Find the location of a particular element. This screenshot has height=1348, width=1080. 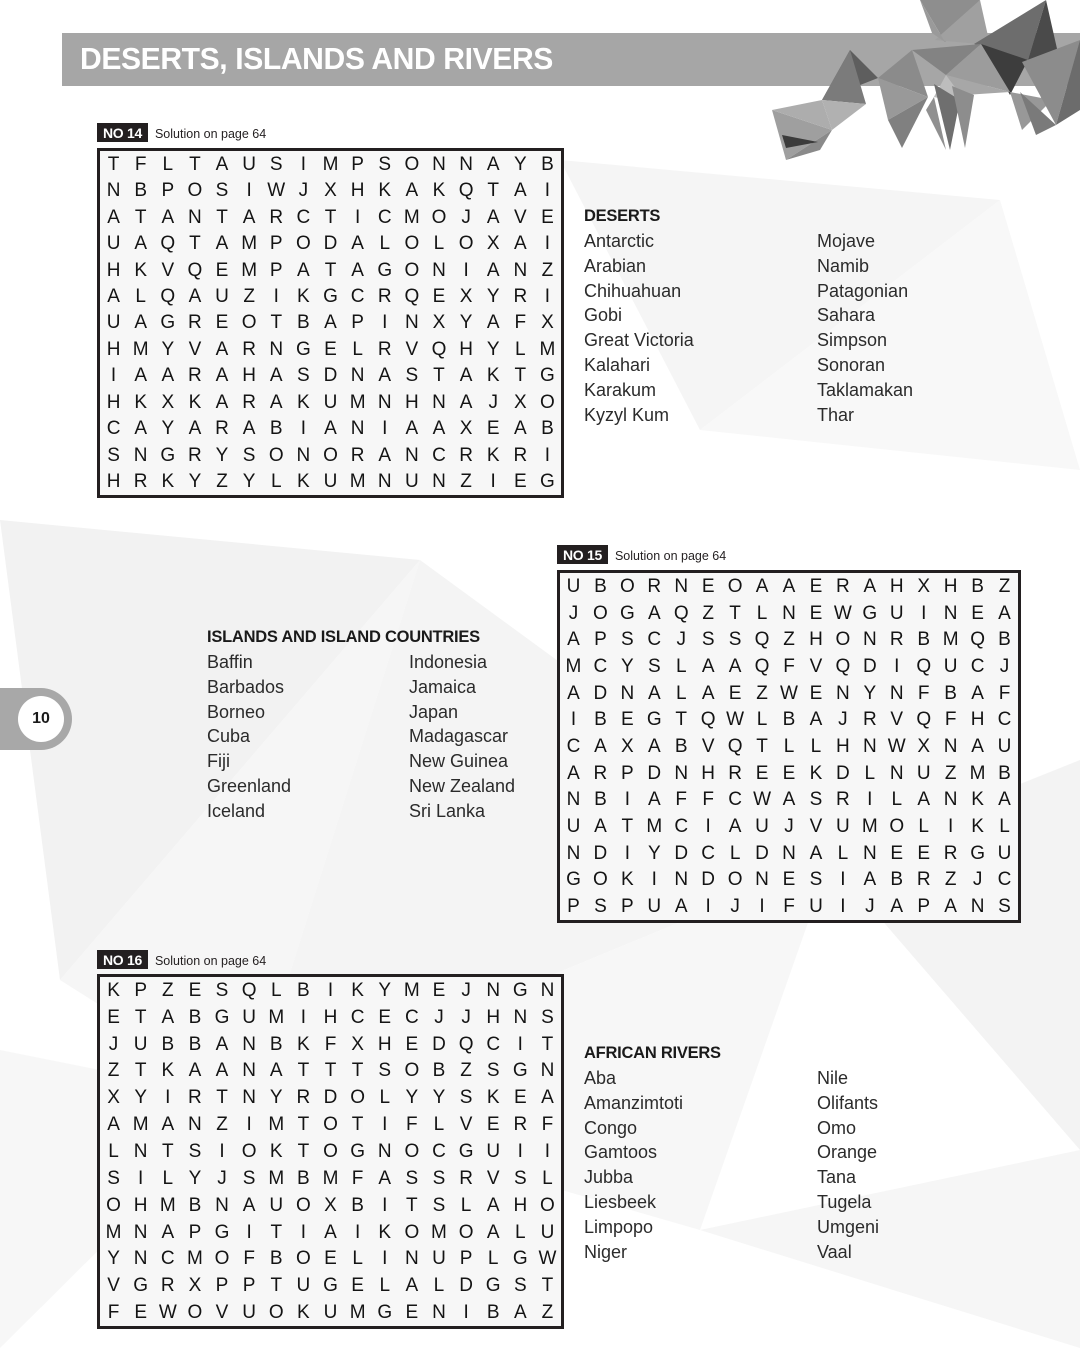

grid-cell: U is located at coordinates (923, 773).